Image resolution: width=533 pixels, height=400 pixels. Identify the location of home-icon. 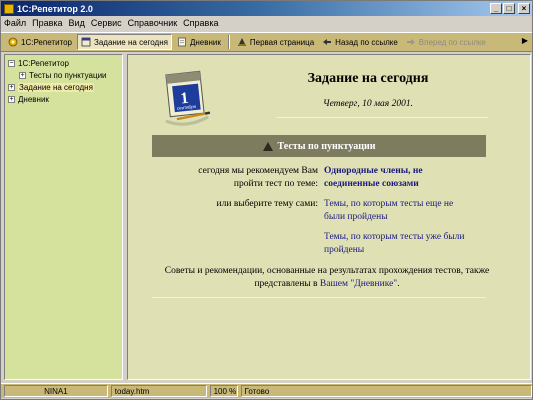
(13, 42).